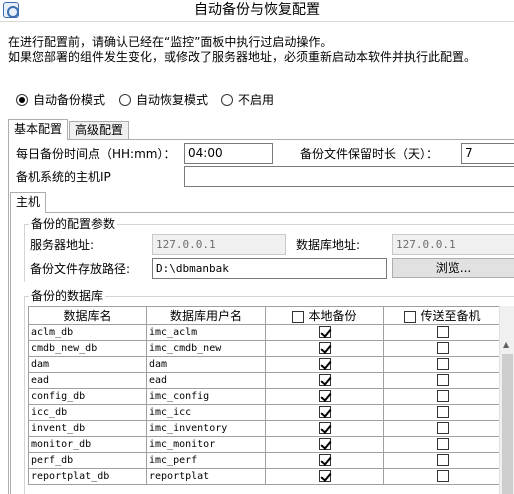 The width and height of the screenshot is (514, 494). I want to click on db-name-cell: monitor_db, so click(87, 444).